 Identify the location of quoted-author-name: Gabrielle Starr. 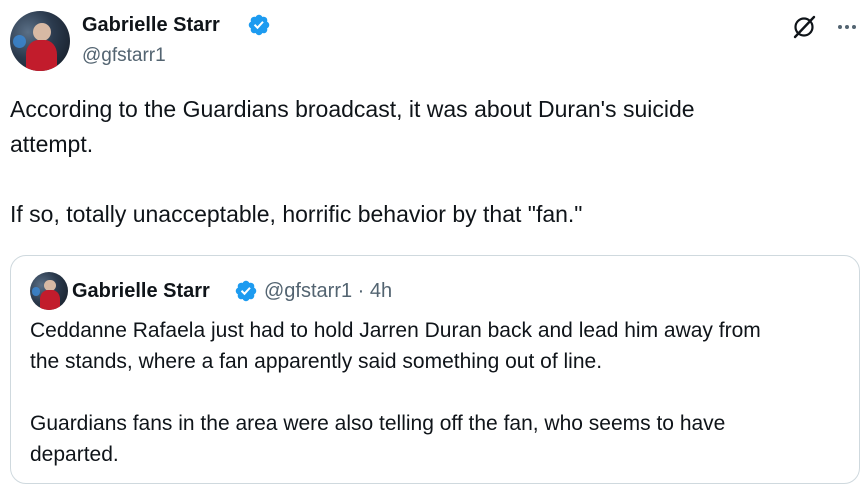
(141, 291).